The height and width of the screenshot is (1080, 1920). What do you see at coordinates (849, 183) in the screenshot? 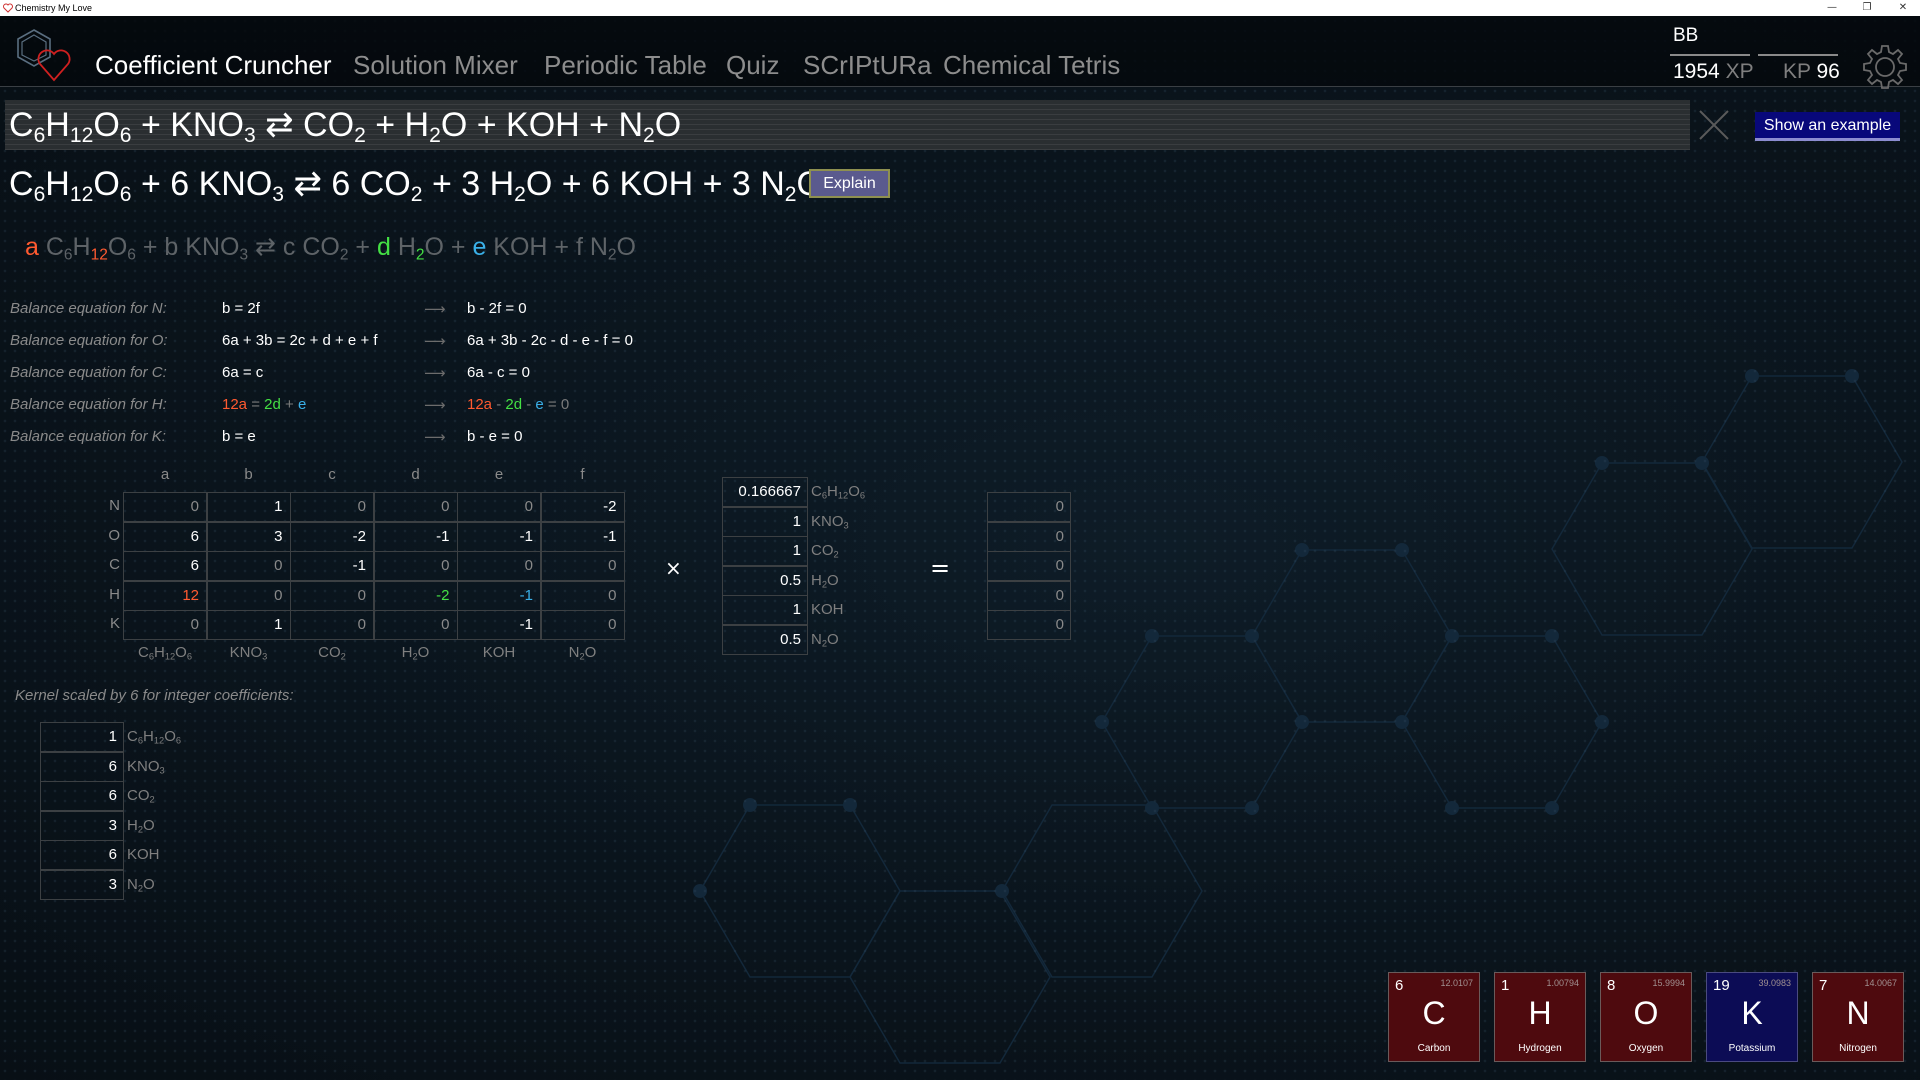
I see `explain-button: Explain` at bounding box center [849, 183].